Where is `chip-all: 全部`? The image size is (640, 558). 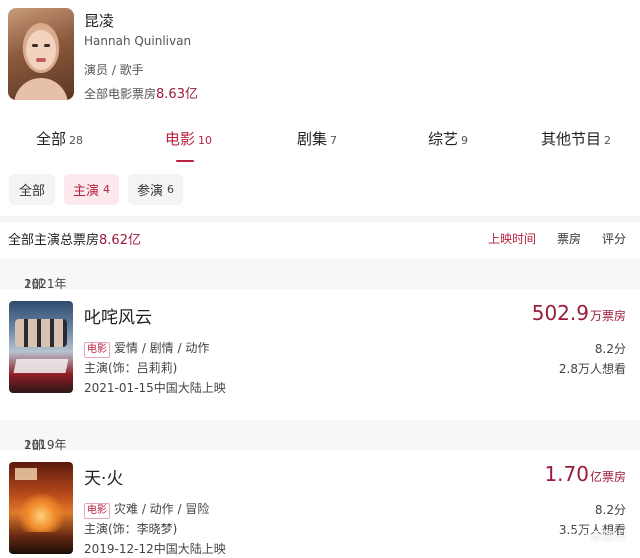
chip-all: 全部 is located at coordinates (32, 189).